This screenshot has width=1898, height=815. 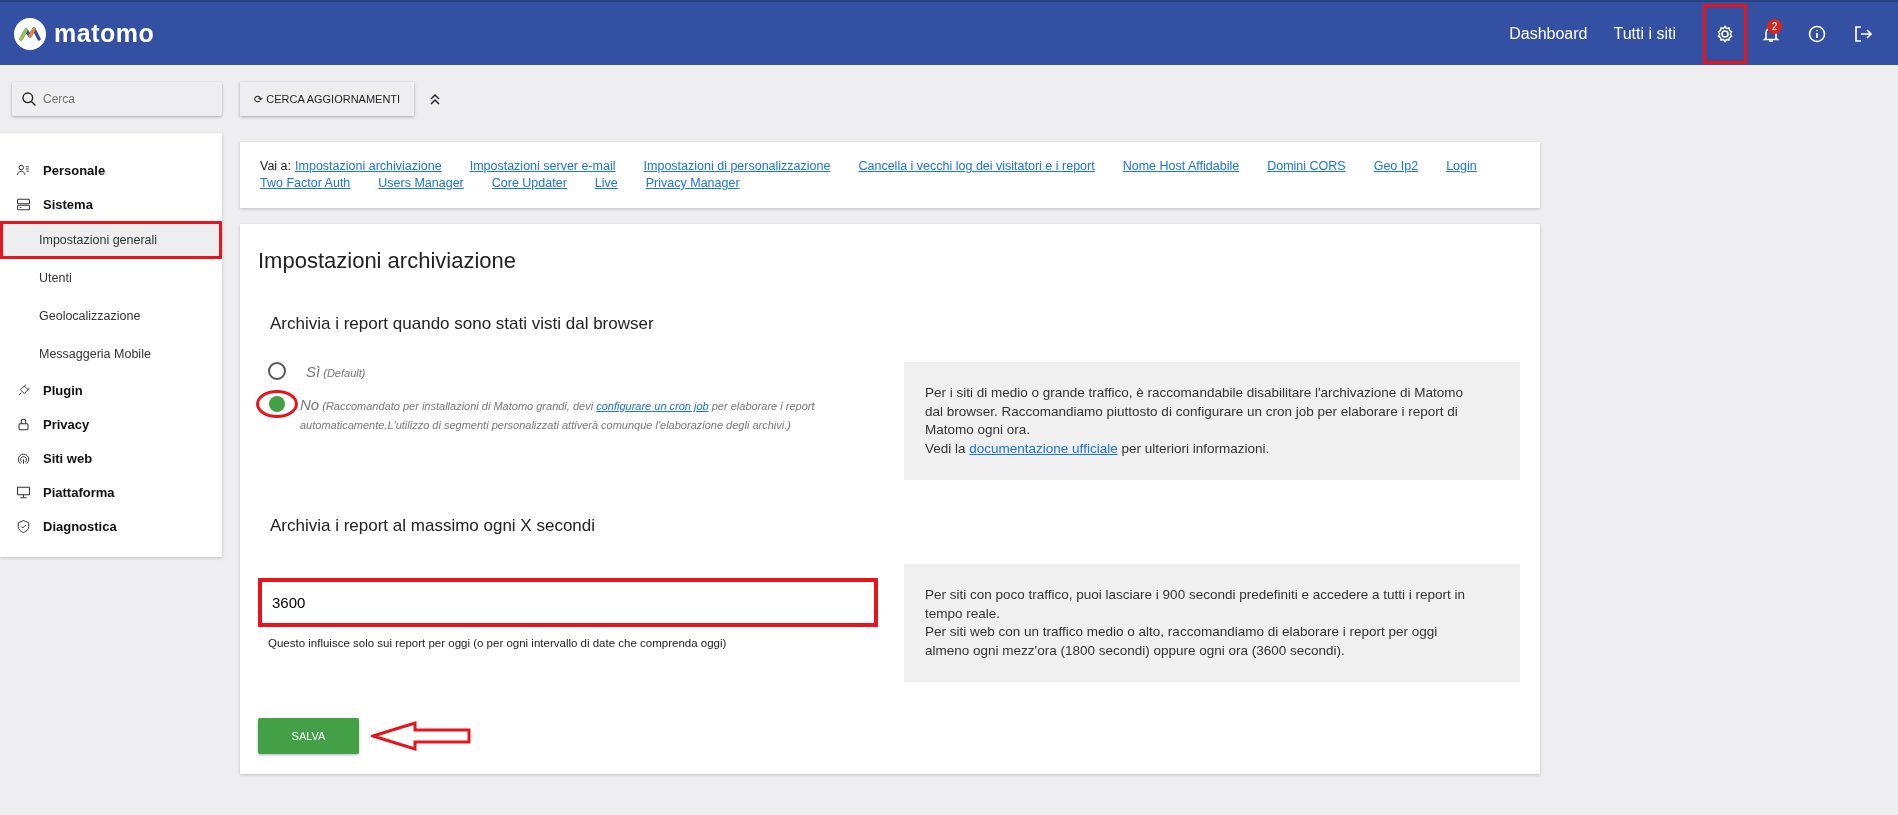 What do you see at coordinates (692, 183) in the screenshot?
I see `jump-link: Privacy Manager` at bounding box center [692, 183].